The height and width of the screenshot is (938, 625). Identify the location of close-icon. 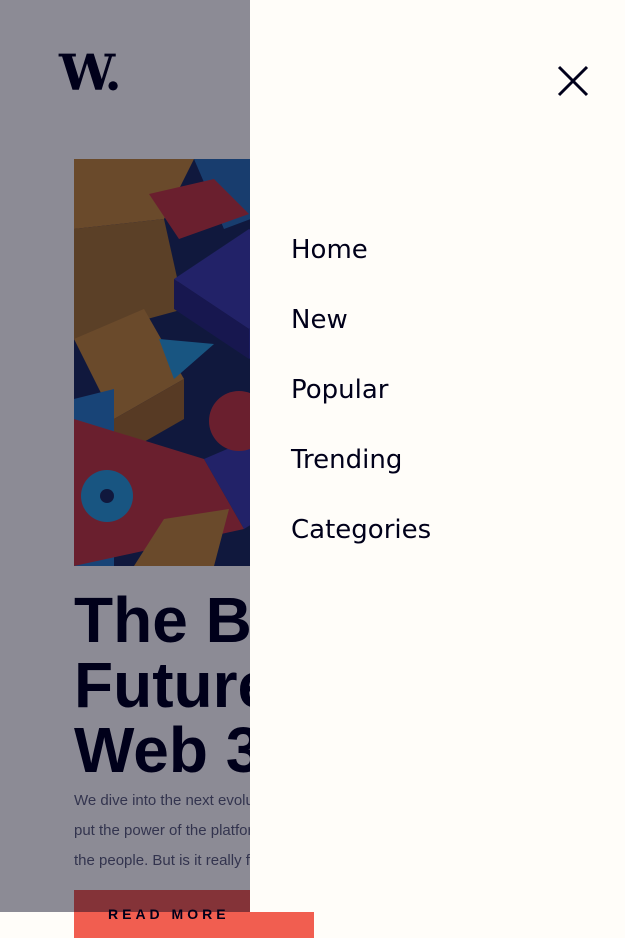
(573, 81).